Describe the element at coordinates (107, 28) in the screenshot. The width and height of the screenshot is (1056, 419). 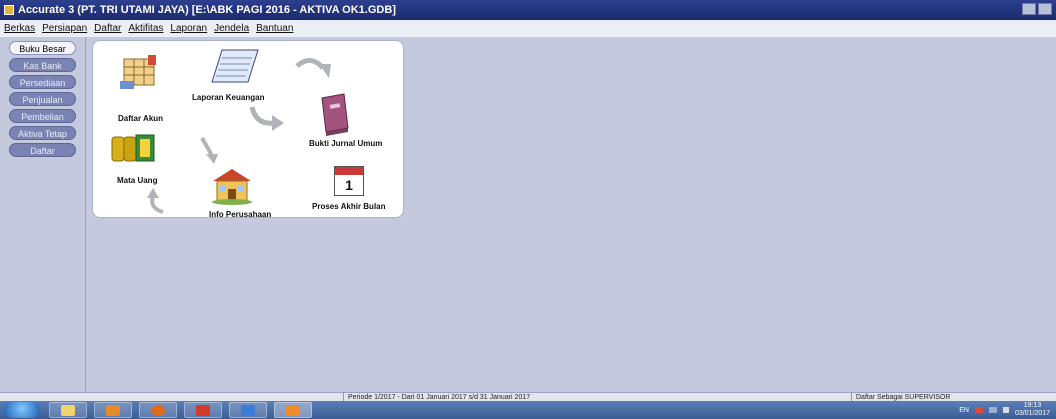
I see `menu-daftar: Daftar` at that location.